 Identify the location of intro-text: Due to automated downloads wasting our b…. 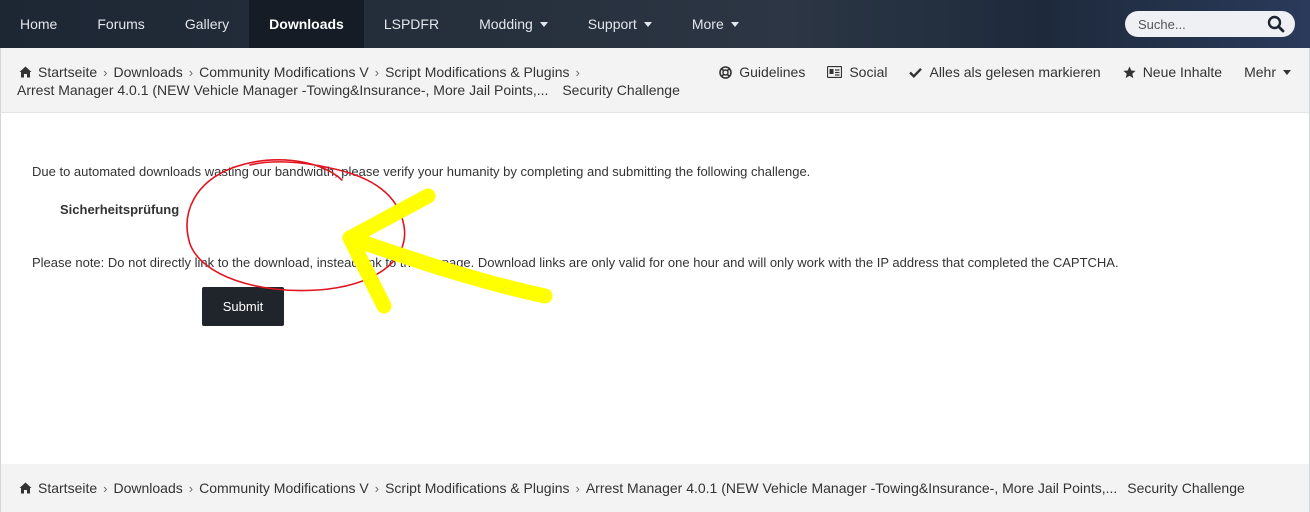
(421, 171).